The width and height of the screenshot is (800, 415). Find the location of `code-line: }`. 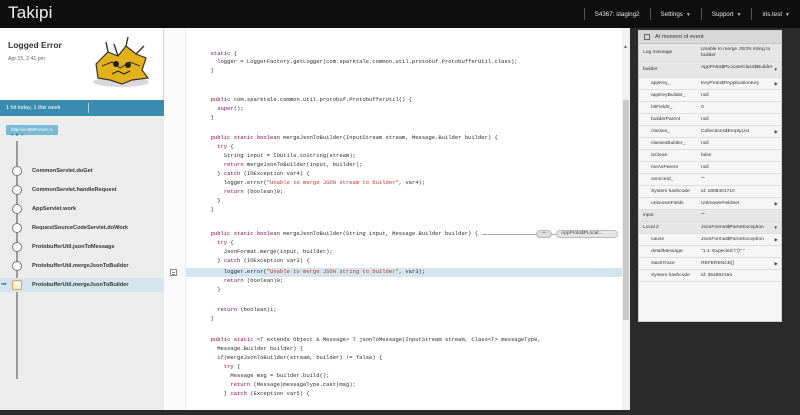

code-line: } is located at coordinates (209, 318).